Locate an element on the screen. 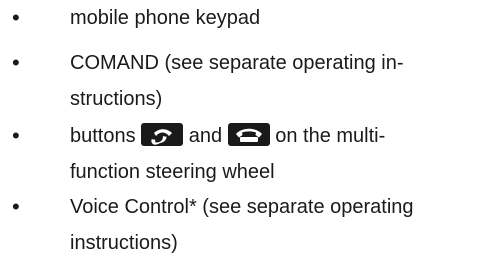 The image size is (478, 261). list-item-text: mobile phone keypad is located at coordinates (250, 18).